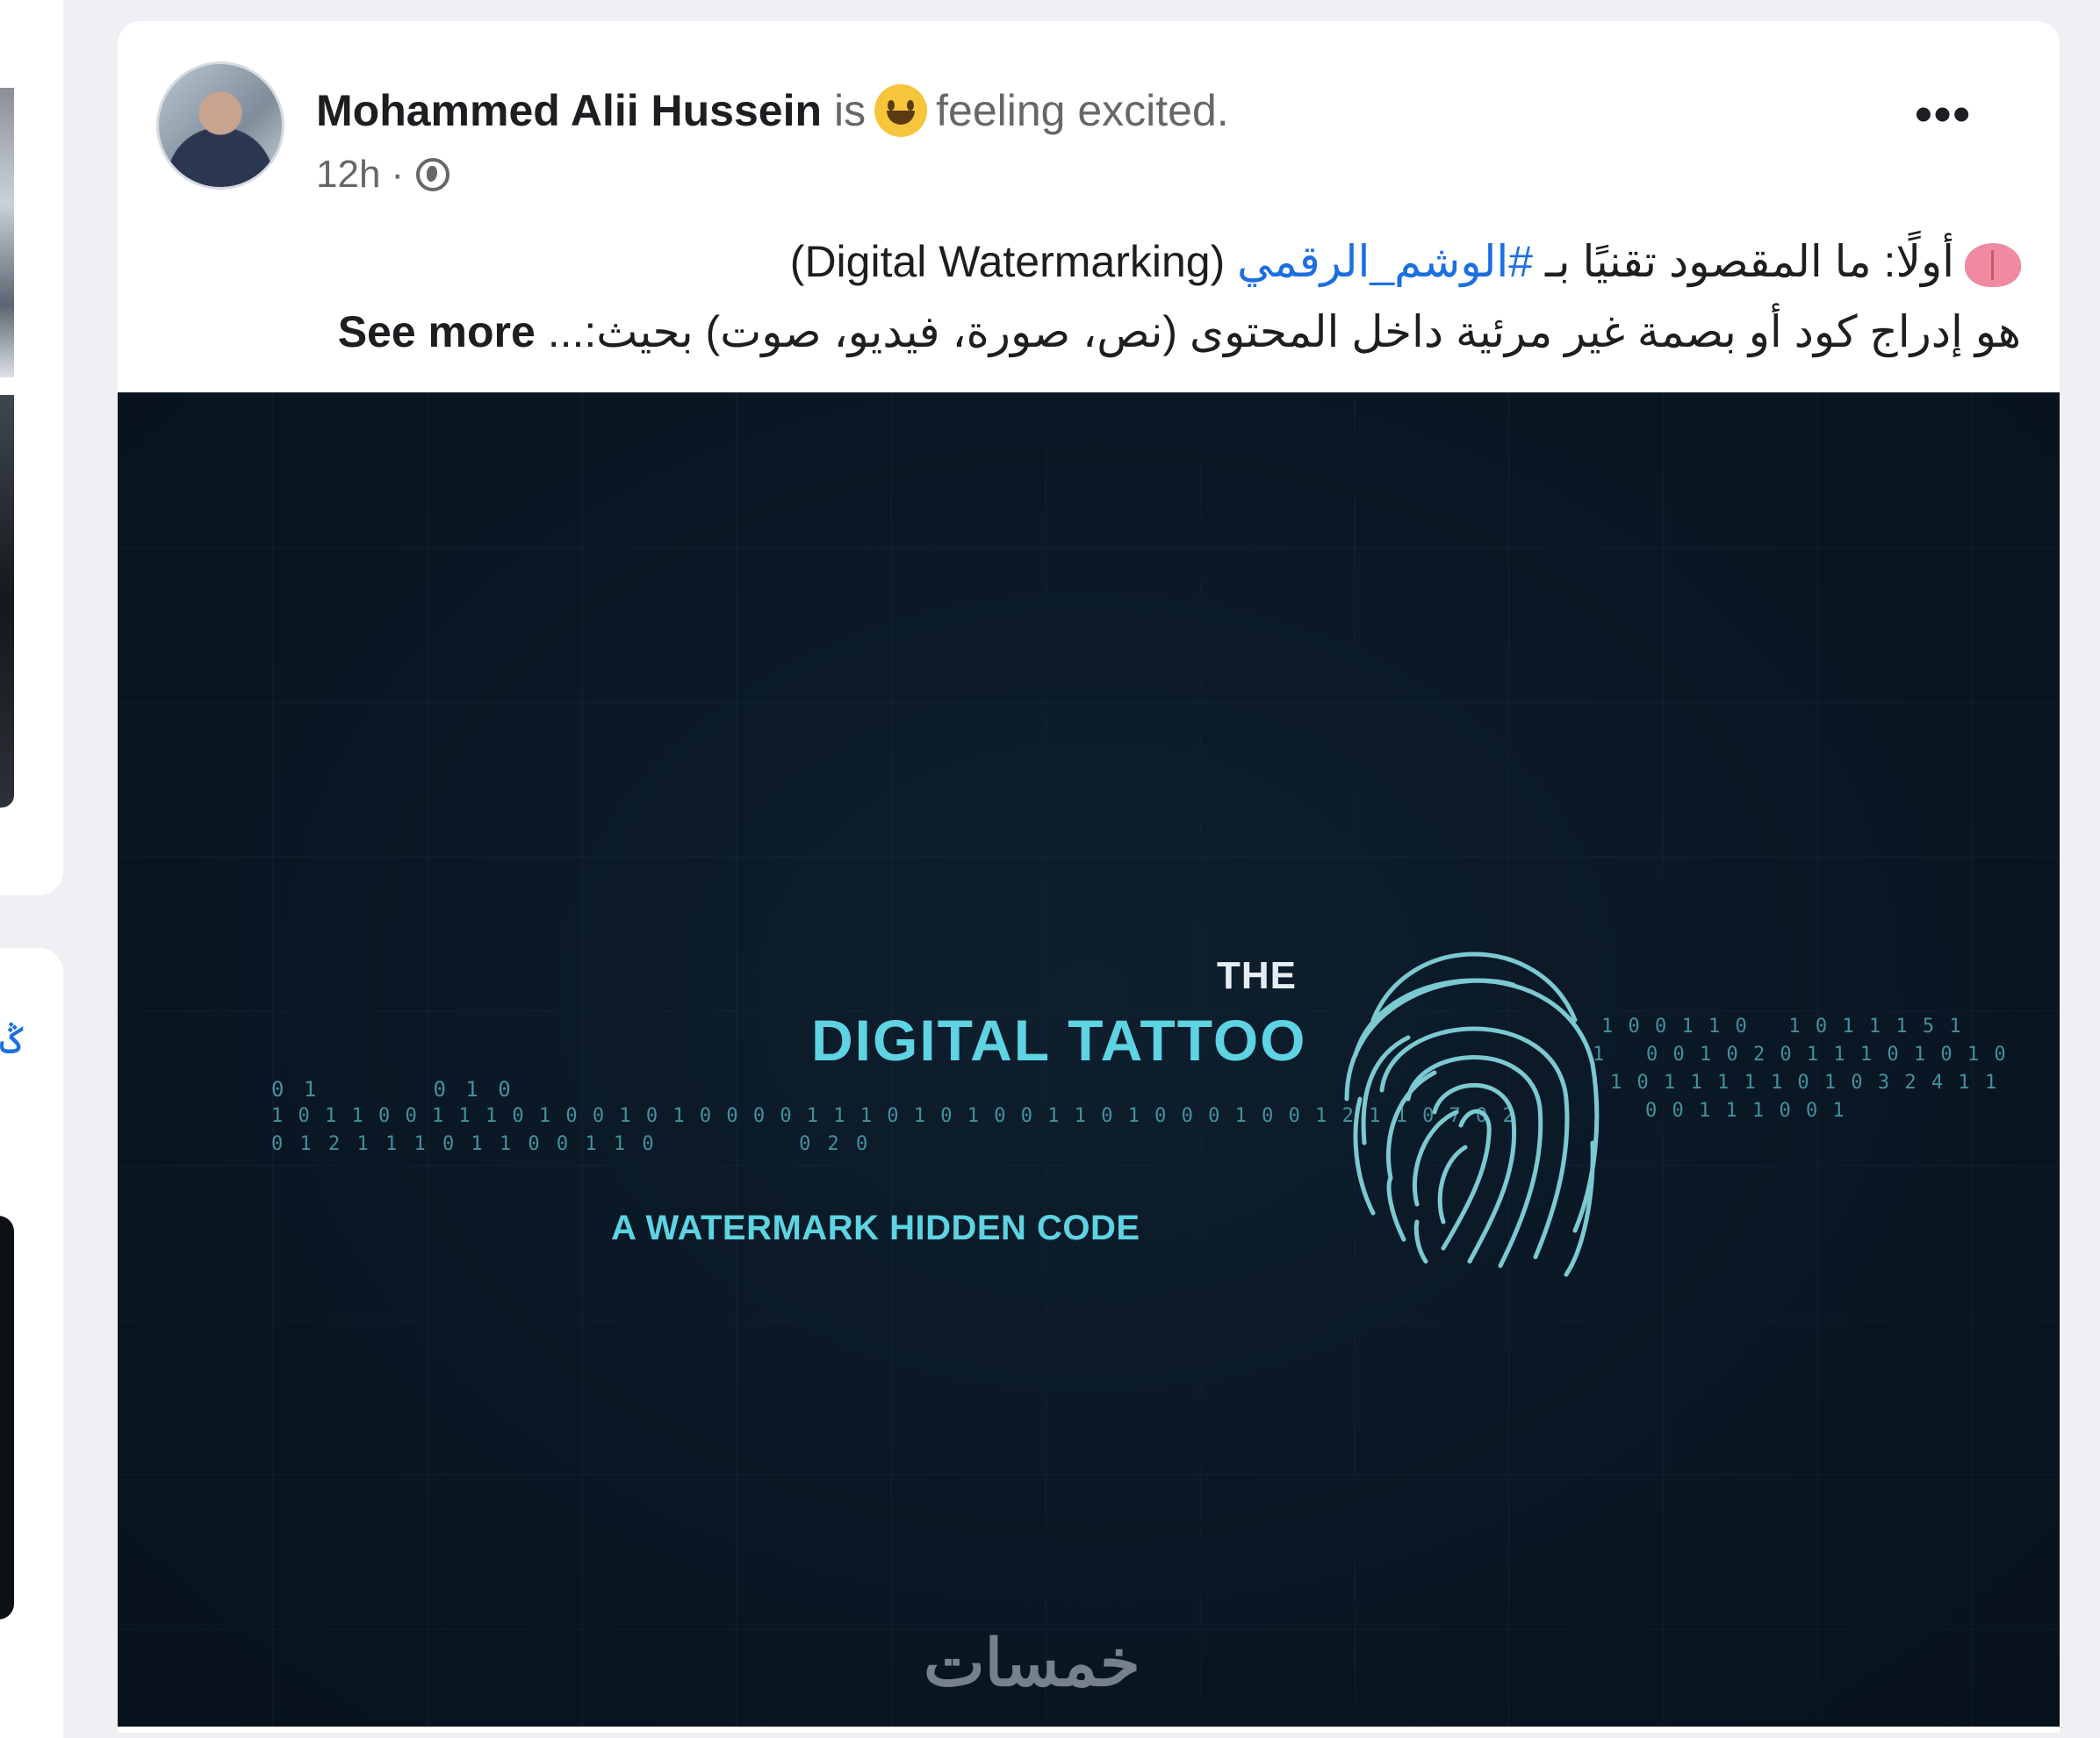 The image size is (2100, 1738). What do you see at coordinates (433, 175) in the screenshot?
I see `globe-icon` at bounding box center [433, 175].